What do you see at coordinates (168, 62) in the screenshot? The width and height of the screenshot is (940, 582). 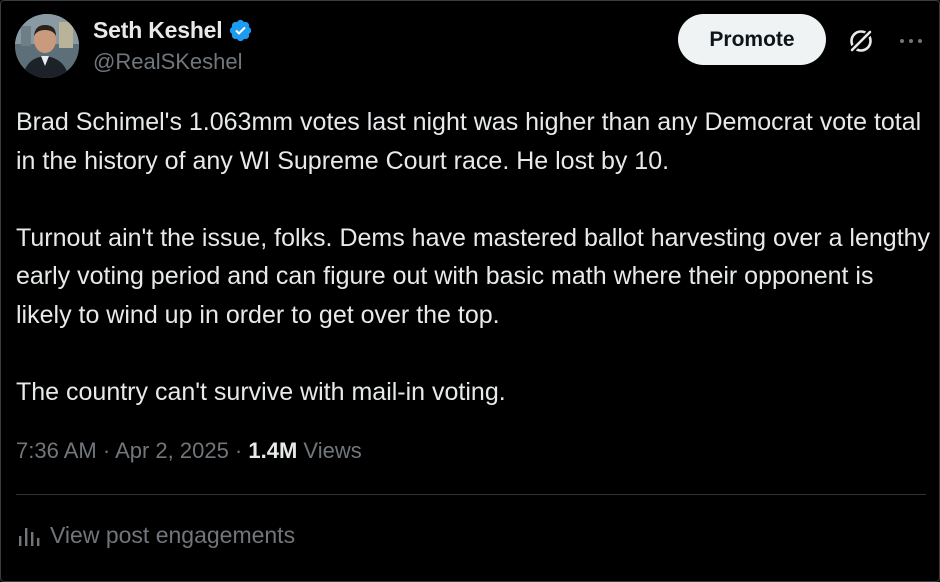 I see `author-handle: @RealSKeshel` at bounding box center [168, 62].